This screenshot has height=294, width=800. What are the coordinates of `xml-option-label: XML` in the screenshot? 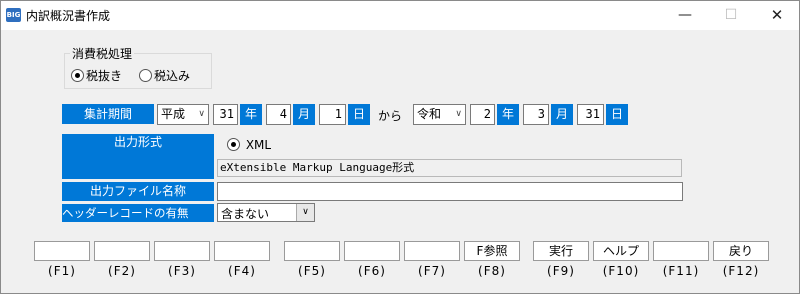 It's located at (258, 145).